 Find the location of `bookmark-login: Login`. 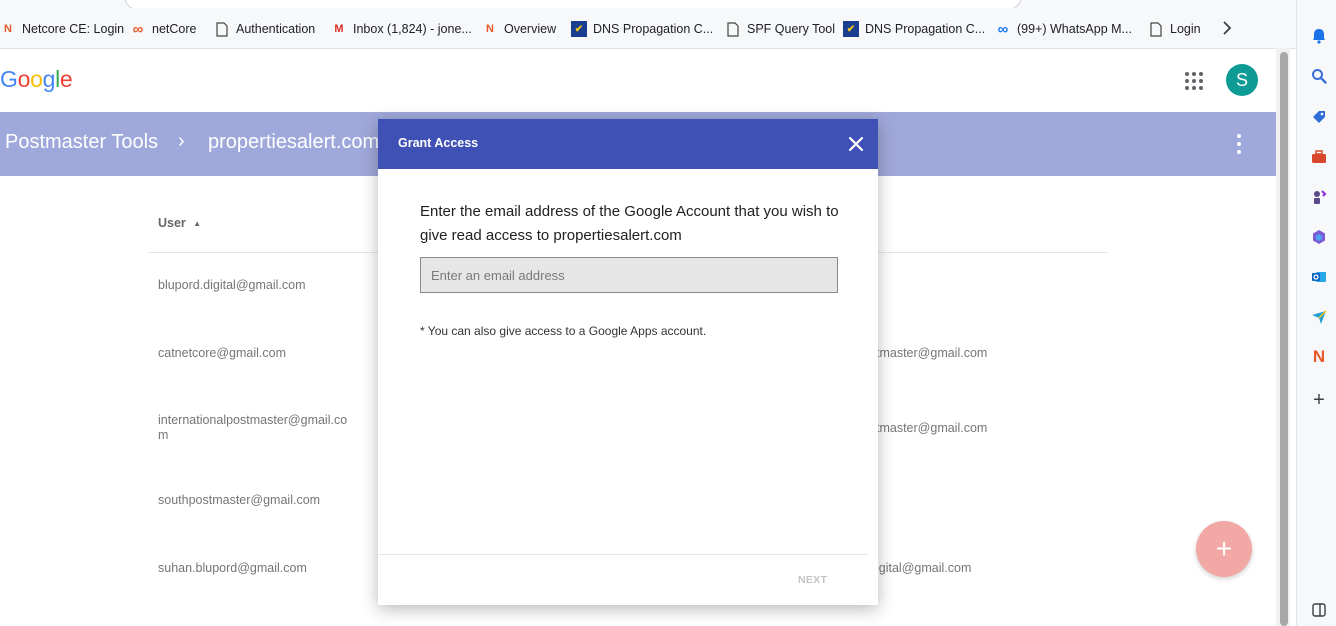

bookmark-login: Login is located at coordinates (1174, 29).